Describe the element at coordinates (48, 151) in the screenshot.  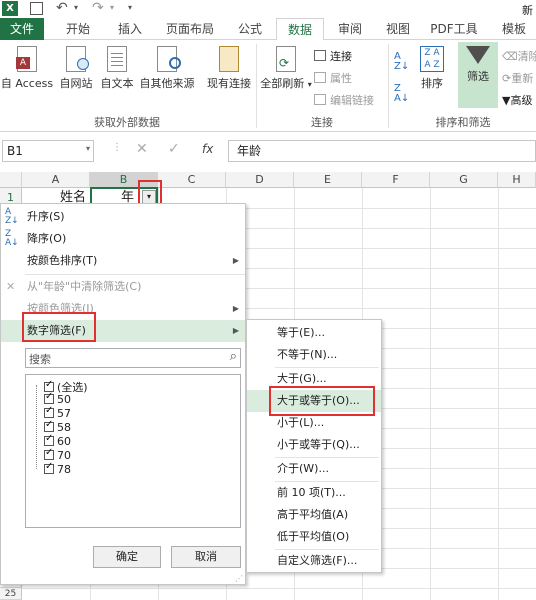
I see `name-box: B1` at that location.